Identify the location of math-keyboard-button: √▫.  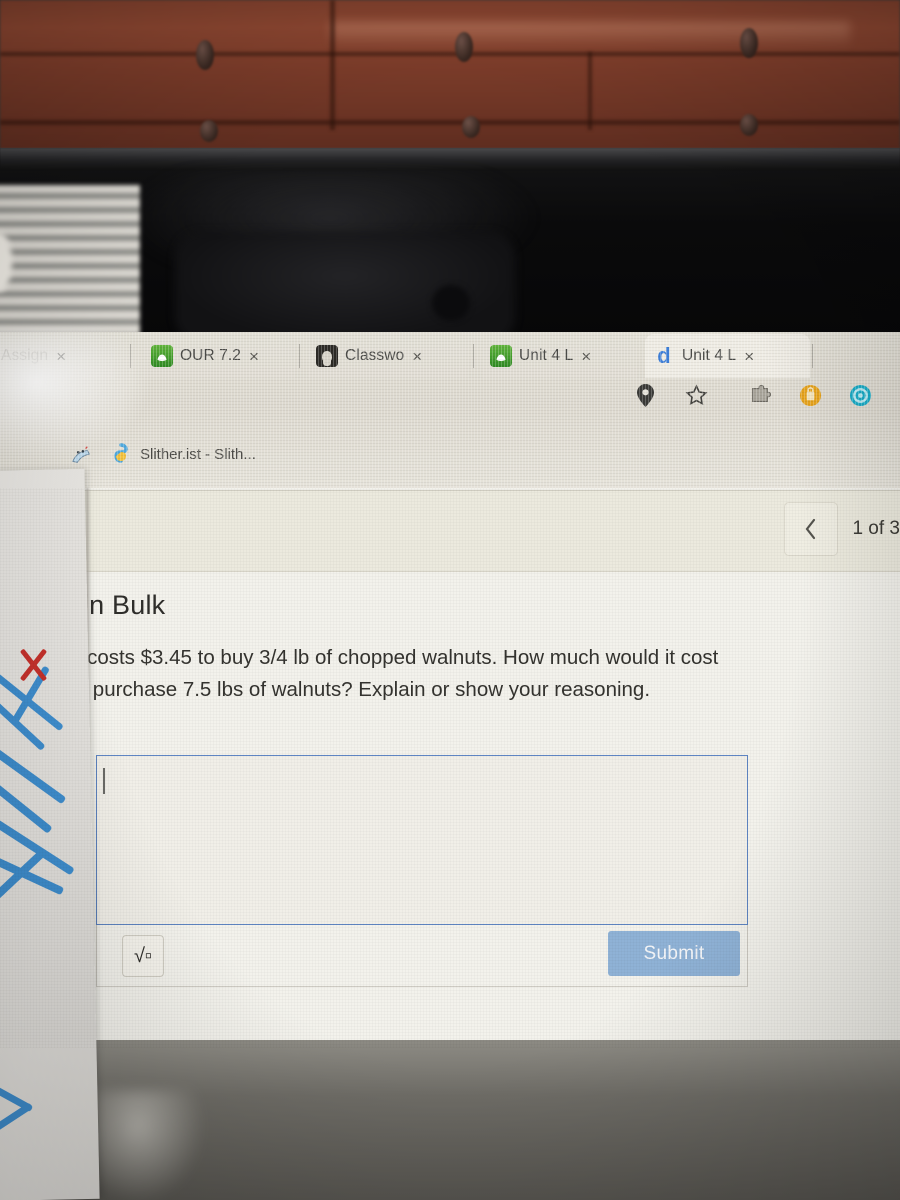
(143, 956).